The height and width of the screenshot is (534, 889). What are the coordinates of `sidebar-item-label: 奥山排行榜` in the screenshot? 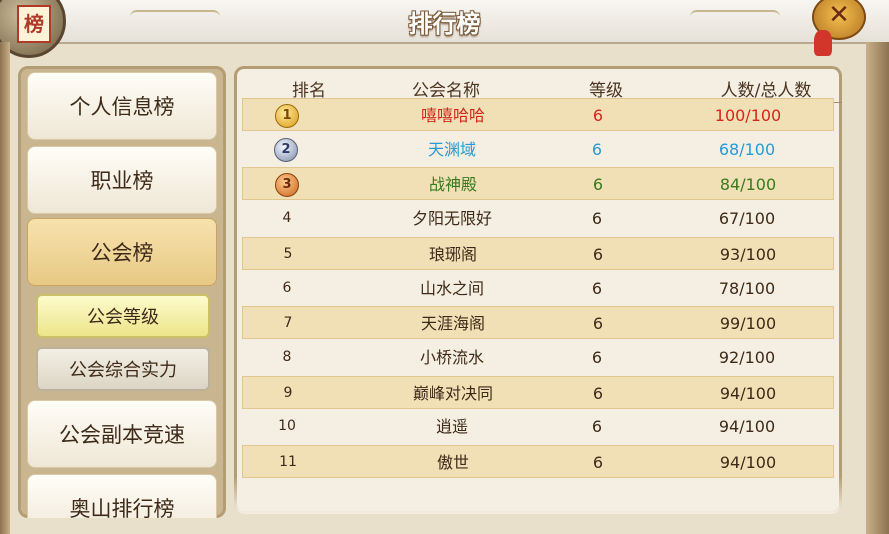 It's located at (122, 507).